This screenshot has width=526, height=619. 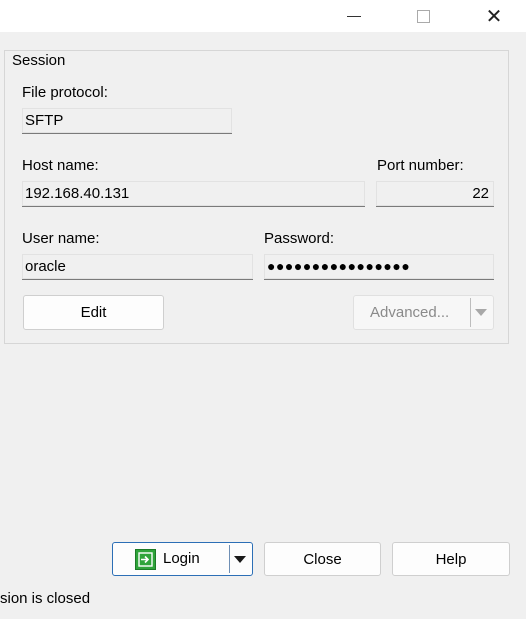 I want to click on minimize-icon, so click(x=354, y=16).